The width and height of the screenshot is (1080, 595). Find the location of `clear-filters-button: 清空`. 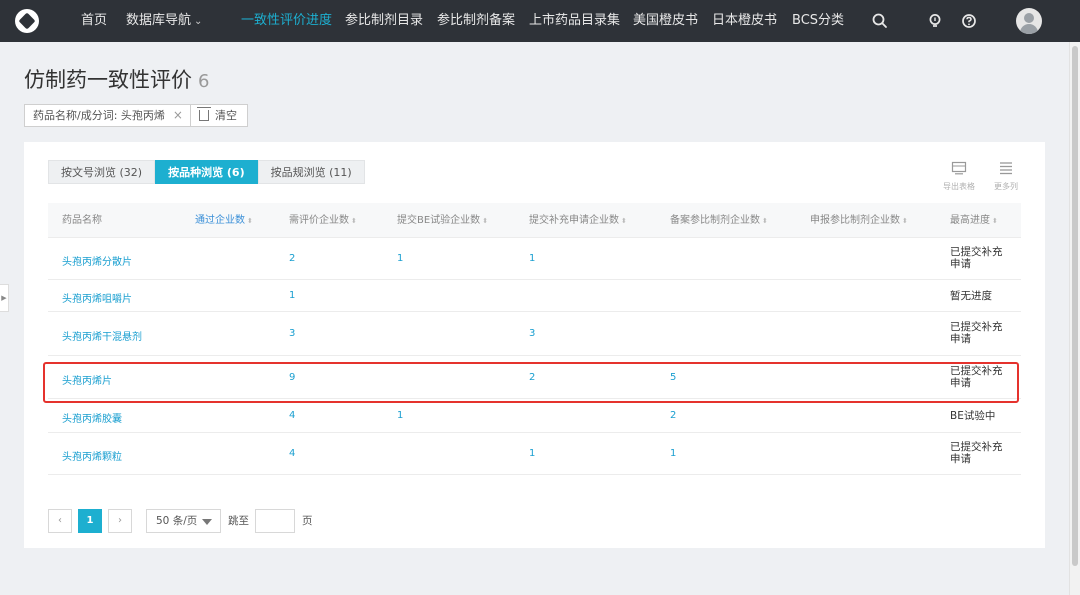

clear-filters-button: 清空 is located at coordinates (219, 115).